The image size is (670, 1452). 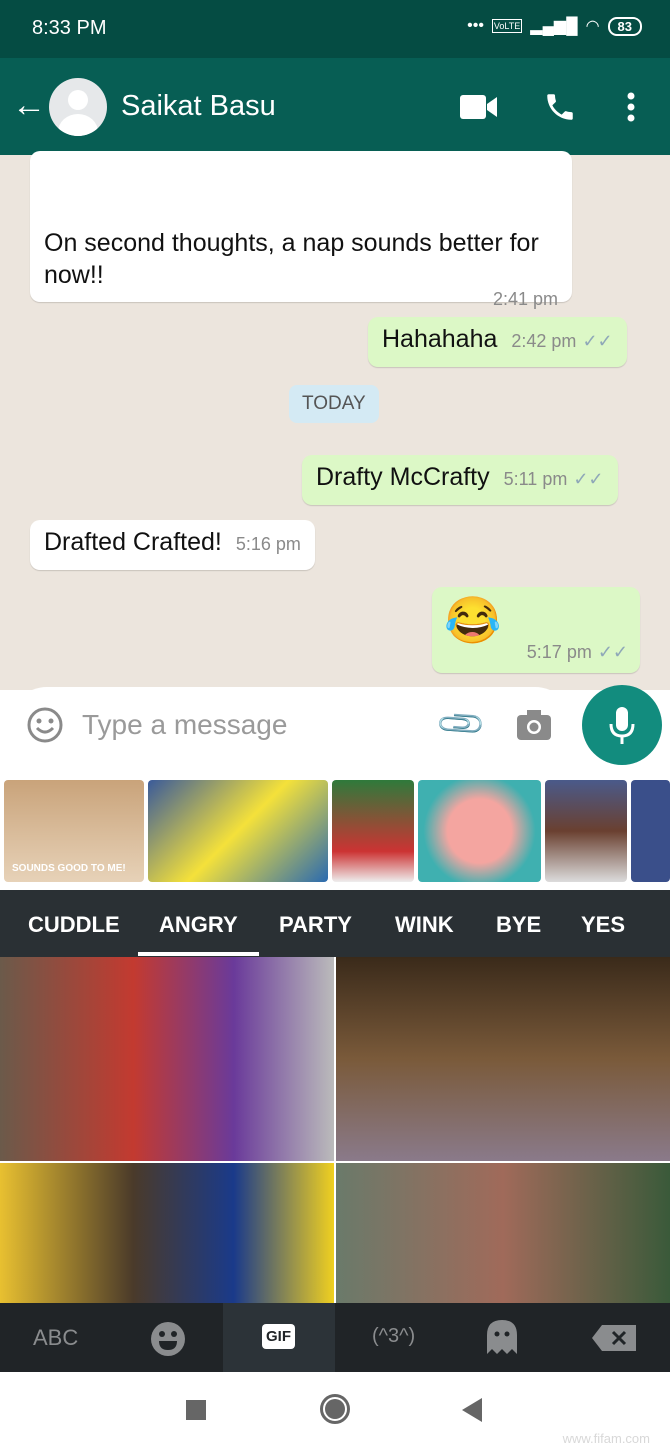 What do you see at coordinates (424, 925) in the screenshot?
I see `tab-wink: WINK` at bounding box center [424, 925].